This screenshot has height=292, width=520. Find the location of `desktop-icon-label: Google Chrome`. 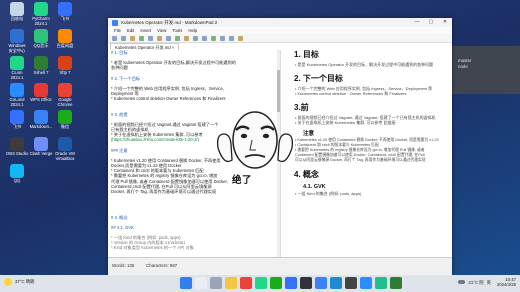

desktop-icon-label: Google Chrome is located at coordinates (65, 102).